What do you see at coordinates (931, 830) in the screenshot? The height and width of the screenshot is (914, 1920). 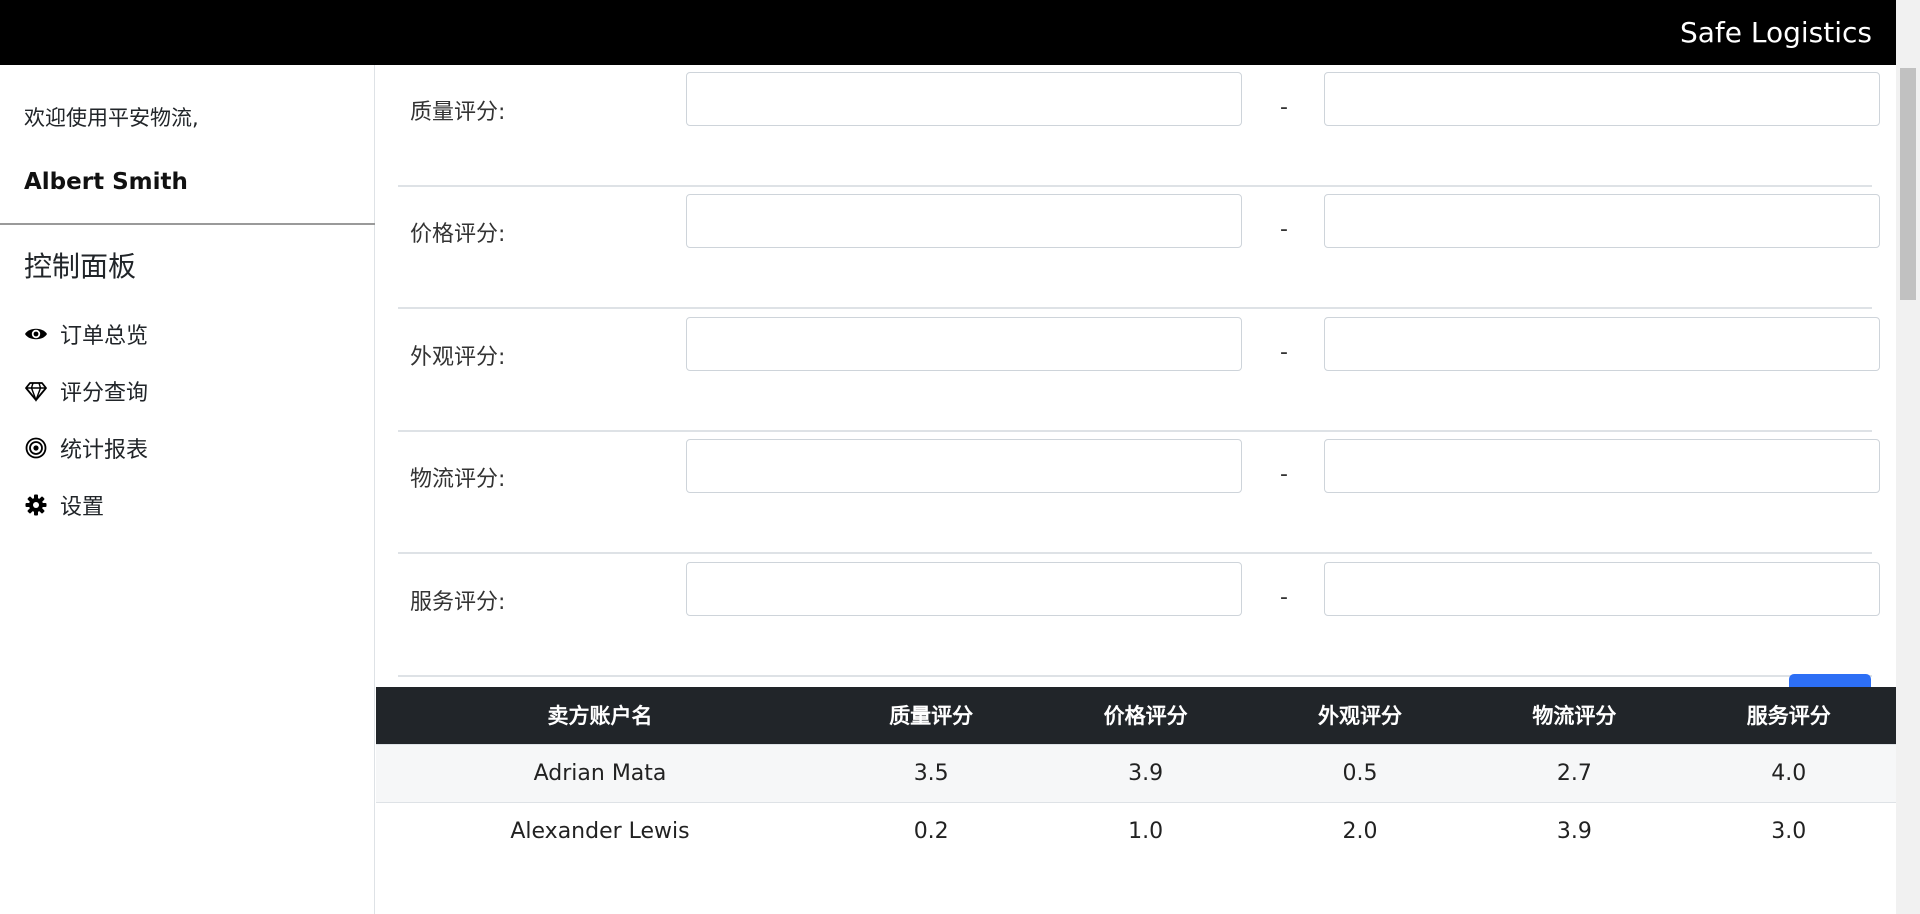 I see `score-cell: 0.2` at bounding box center [931, 830].